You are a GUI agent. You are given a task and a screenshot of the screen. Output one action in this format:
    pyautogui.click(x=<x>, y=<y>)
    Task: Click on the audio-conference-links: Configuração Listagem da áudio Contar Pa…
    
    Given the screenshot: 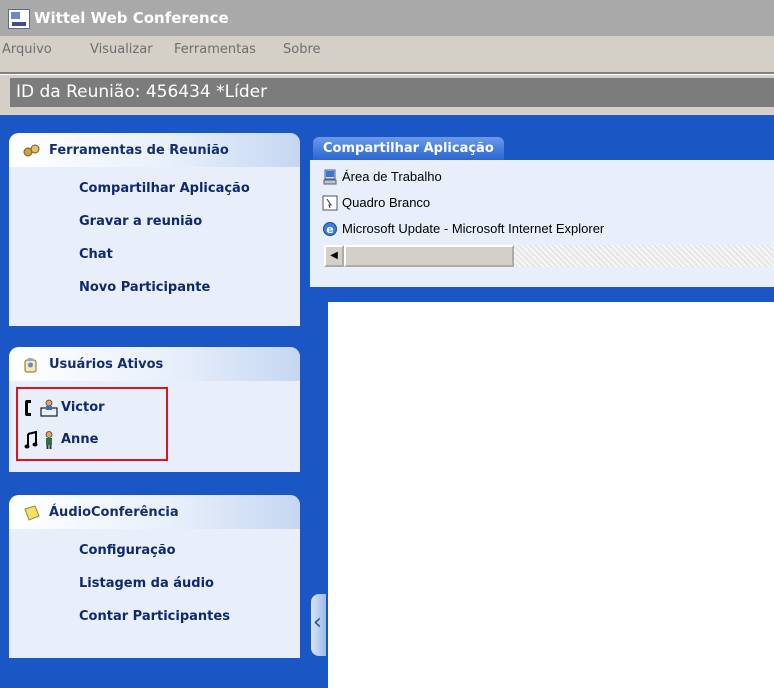 What is the action you would take?
    pyautogui.click(x=154, y=592)
    